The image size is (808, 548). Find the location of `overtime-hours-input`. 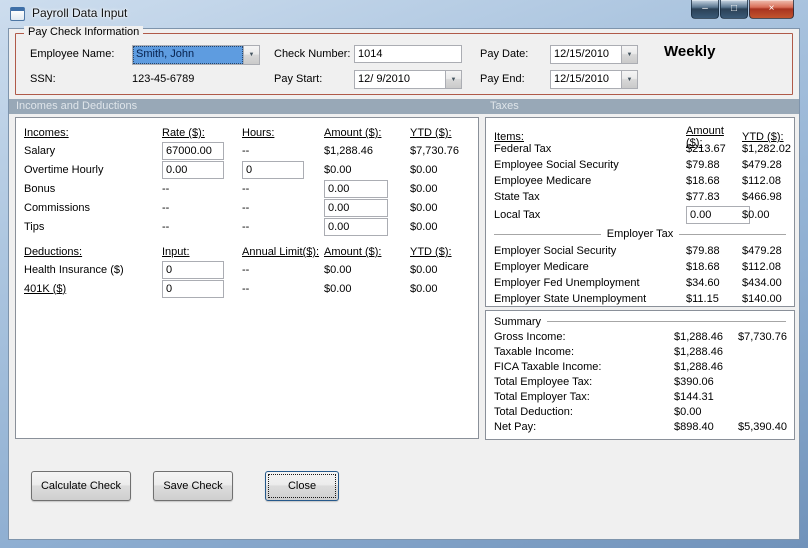

overtime-hours-input is located at coordinates (273, 169).